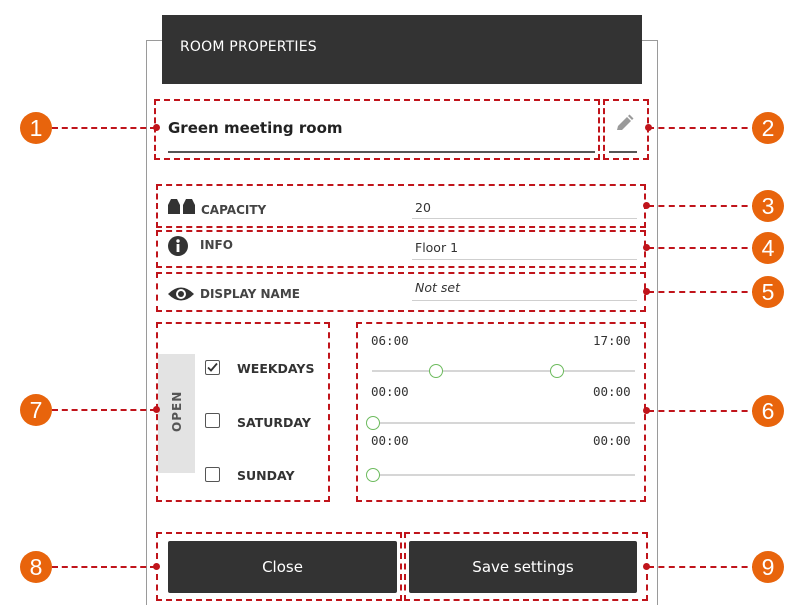 The width and height of the screenshot is (791, 605). What do you see at coordinates (182, 206) in the screenshot?
I see `capacity-icon` at bounding box center [182, 206].